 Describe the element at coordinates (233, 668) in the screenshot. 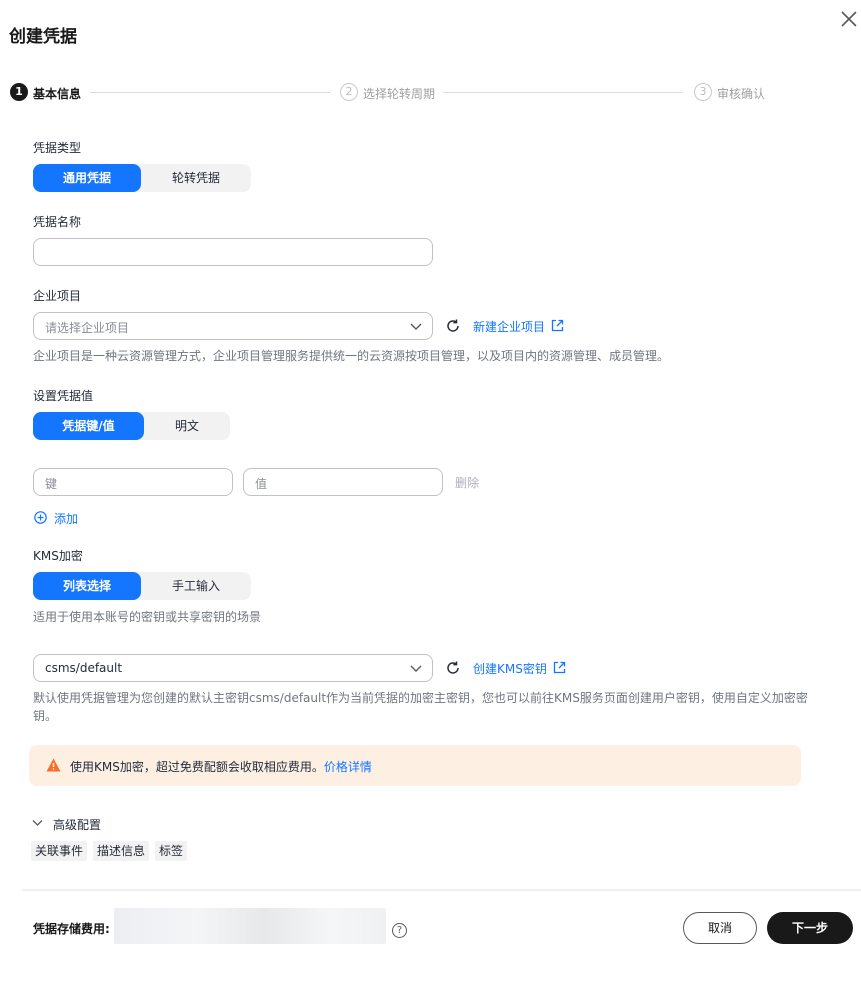

I see `kms-key-select: csms/default` at that location.